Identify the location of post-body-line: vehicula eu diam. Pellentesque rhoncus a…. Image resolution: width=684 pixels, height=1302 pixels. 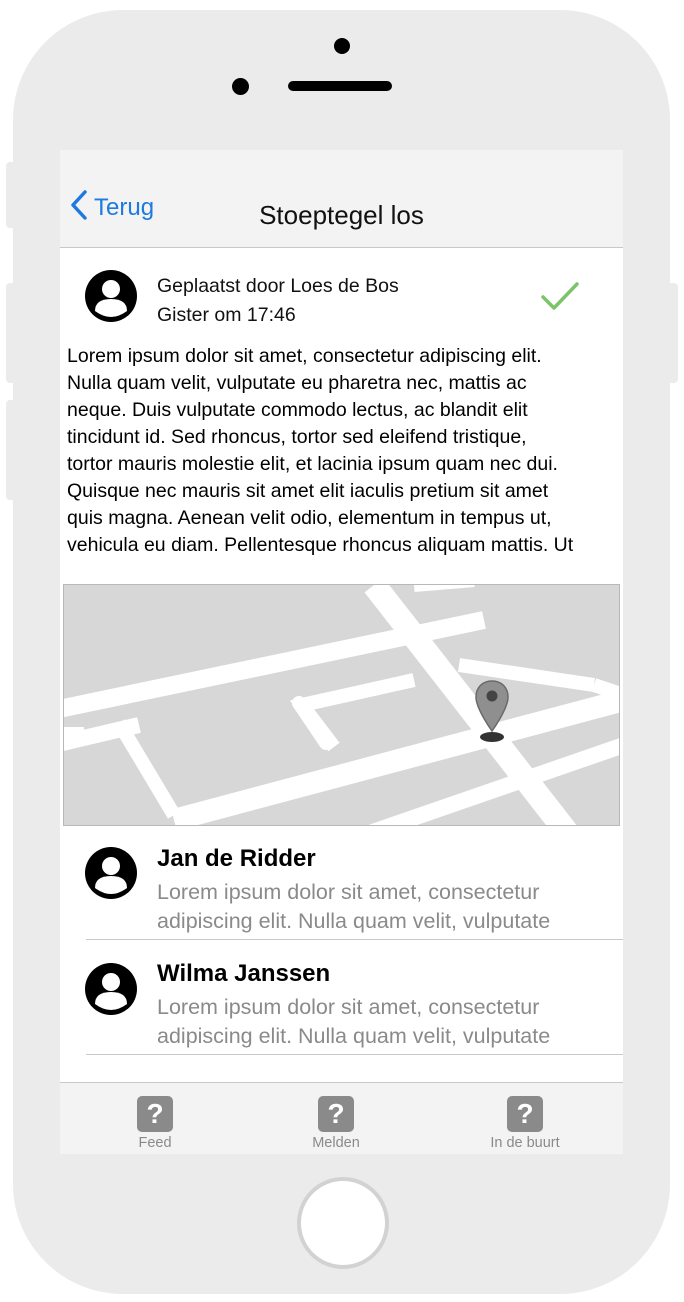
(320, 545).